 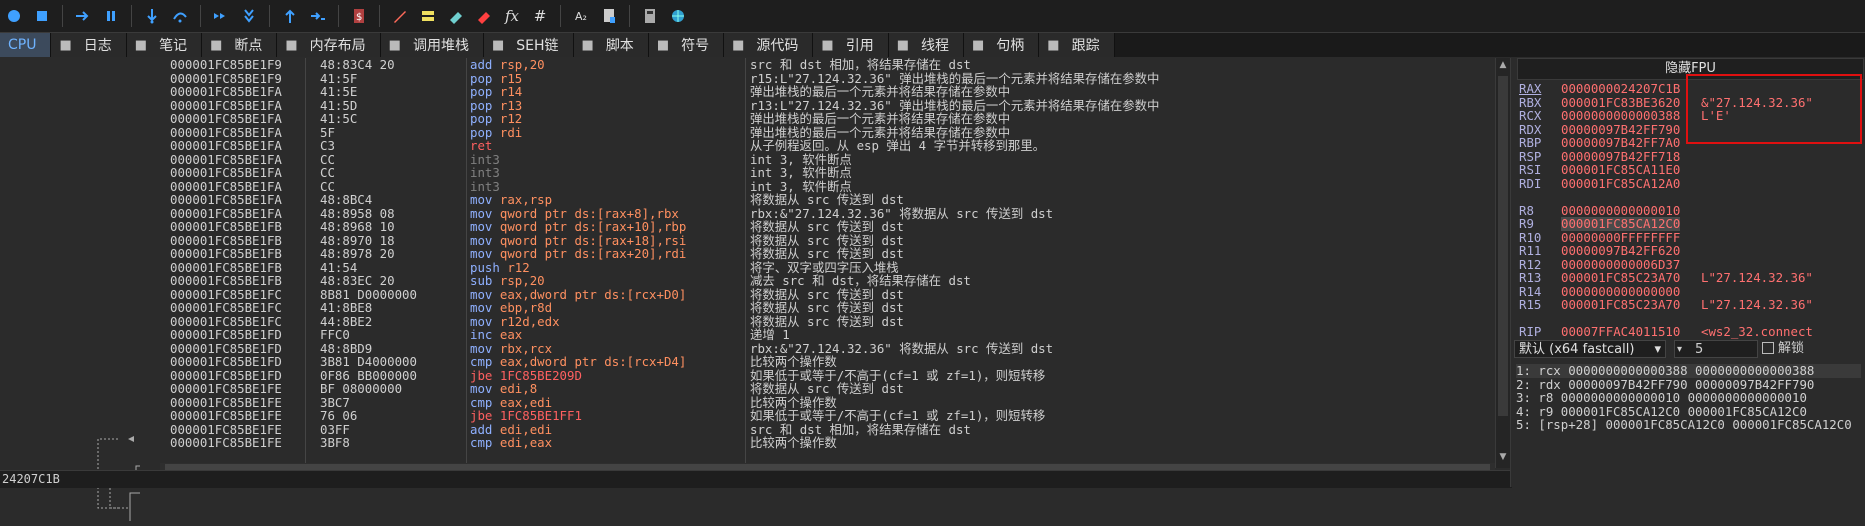 What do you see at coordinates (1002, 45) in the screenshot?
I see `tab-12: ■ 句柄` at bounding box center [1002, 45].